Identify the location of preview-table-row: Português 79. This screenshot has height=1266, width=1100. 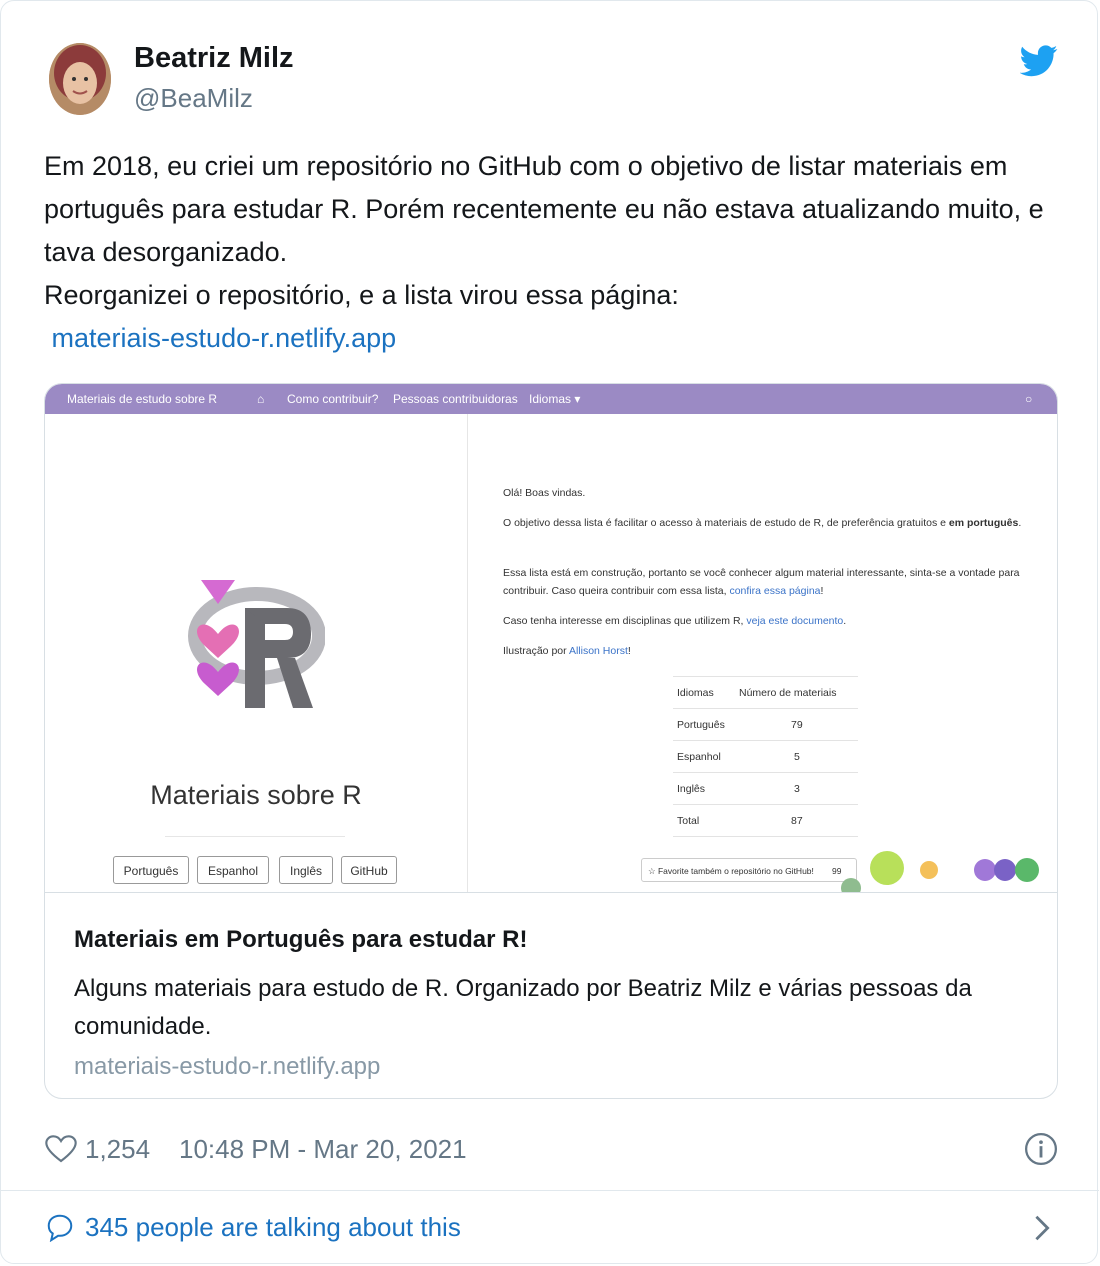
(765, 725).